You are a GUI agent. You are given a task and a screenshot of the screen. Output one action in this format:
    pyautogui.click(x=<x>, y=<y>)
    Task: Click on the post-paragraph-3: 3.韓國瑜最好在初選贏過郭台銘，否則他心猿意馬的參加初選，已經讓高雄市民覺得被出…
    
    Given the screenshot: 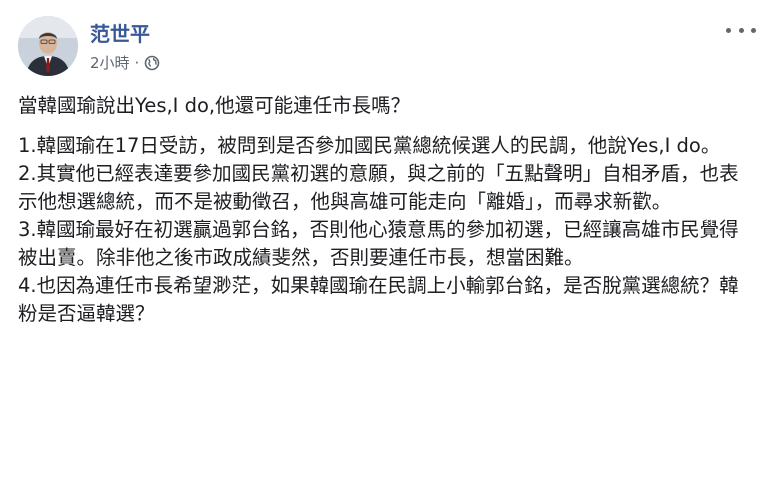 What is the action you would take?
    pyautogui.click(x=378, y=243)
    